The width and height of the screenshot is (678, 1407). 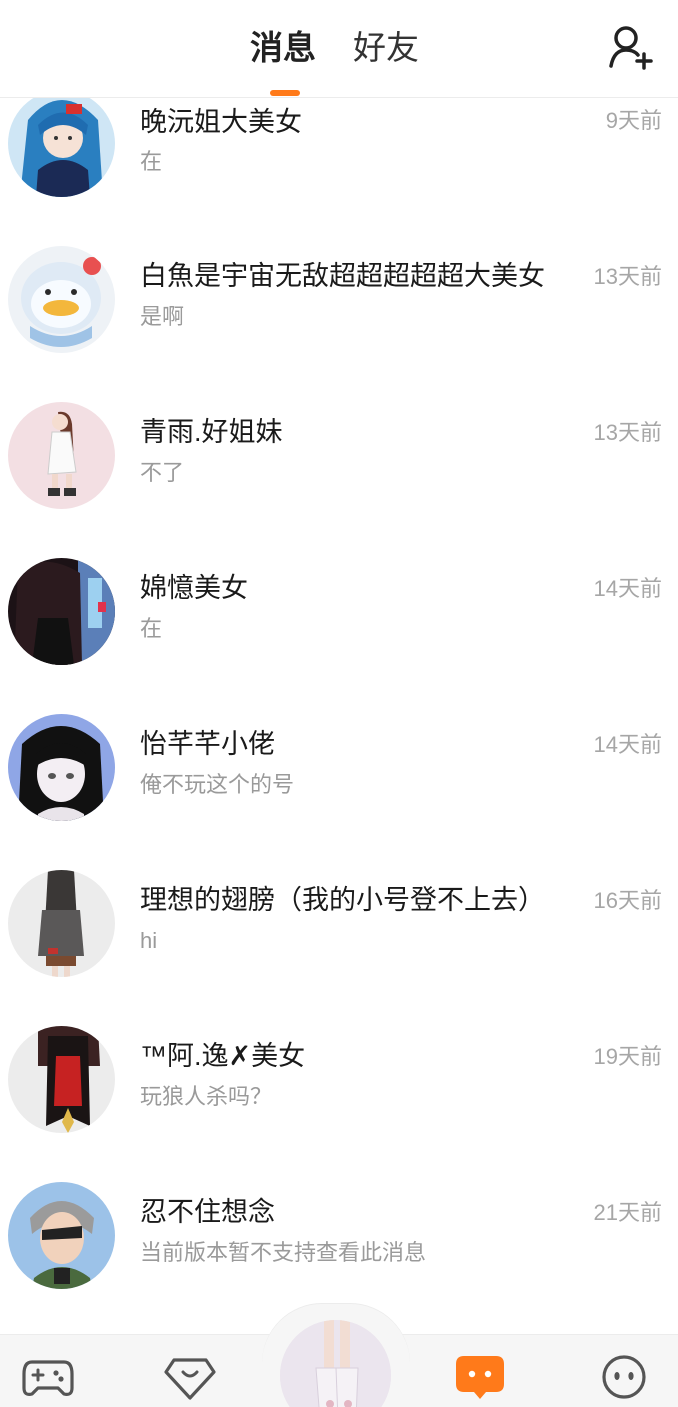 What do you see at coordinates (633, 120) in the screenshot?
I see `conversation-time: 9天前` at bounding box center [633, 120].